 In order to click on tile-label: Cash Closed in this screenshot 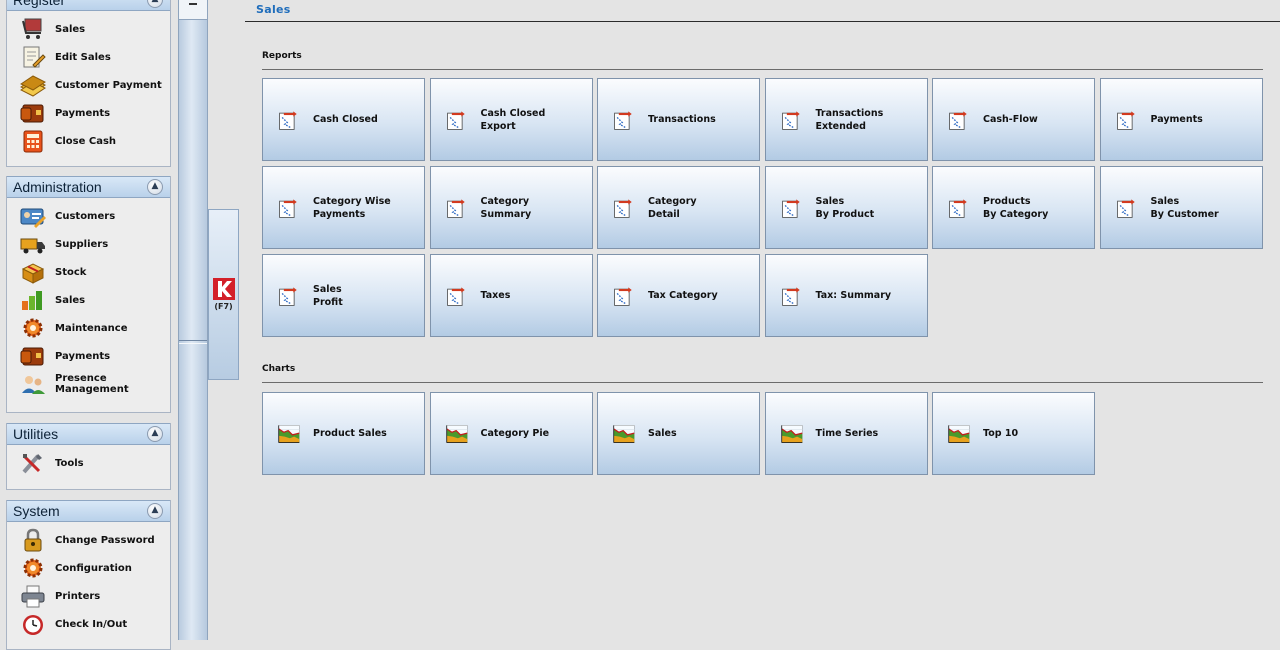, I will do `click(345, 119)`.